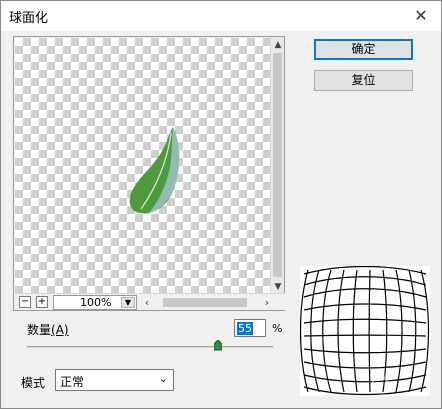 The image size is (442, 409). I want to click on ok-button: 确定, so click(363, 49).